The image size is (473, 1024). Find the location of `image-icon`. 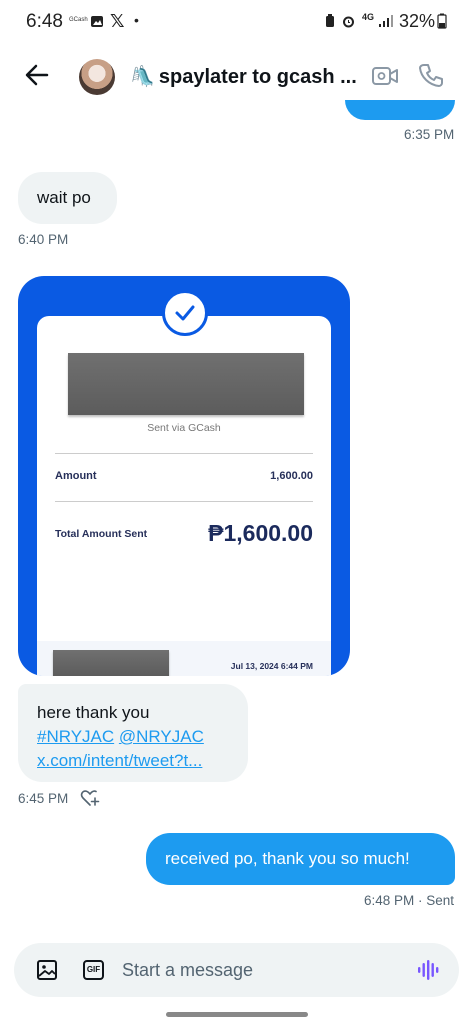

image-icon is located at coordinates (47, 970).